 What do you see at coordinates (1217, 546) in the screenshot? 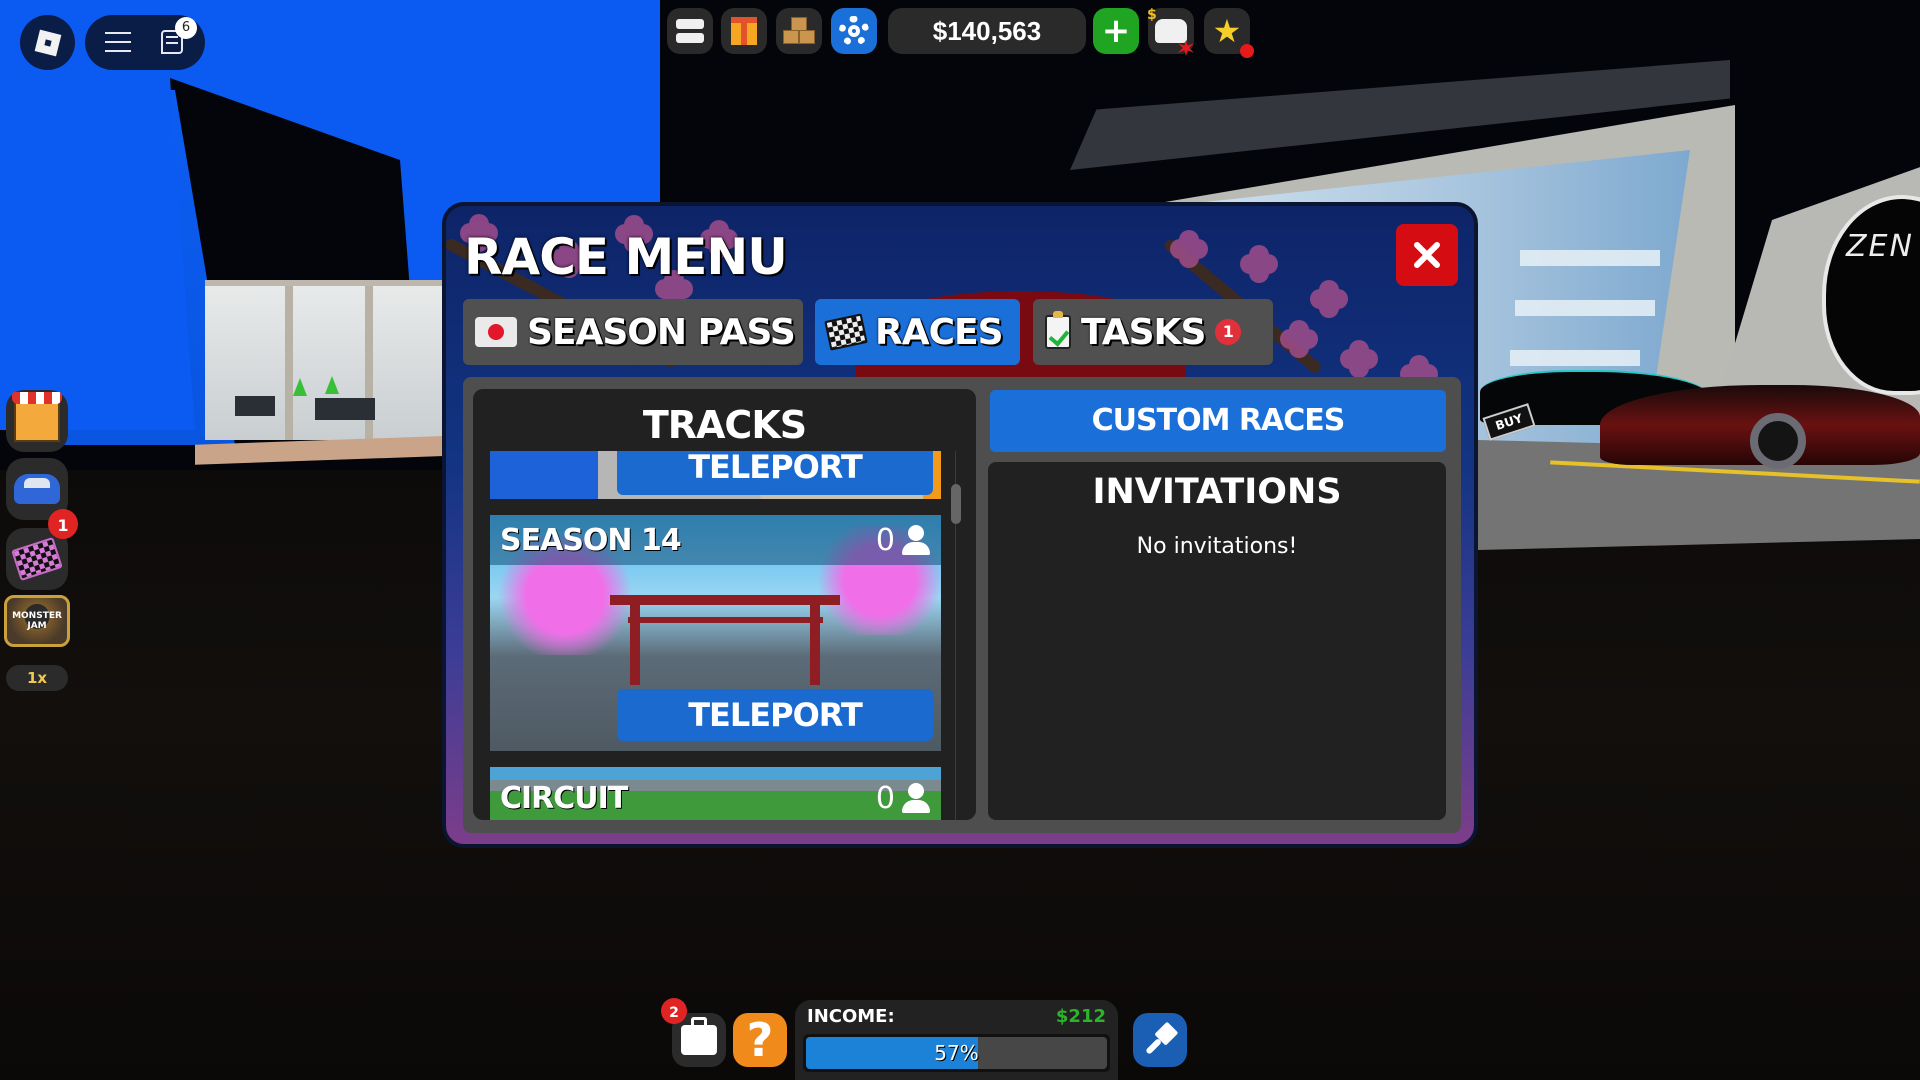
I see `invitations-empty-text: No invitations!` at bounding box center [1217, 546].